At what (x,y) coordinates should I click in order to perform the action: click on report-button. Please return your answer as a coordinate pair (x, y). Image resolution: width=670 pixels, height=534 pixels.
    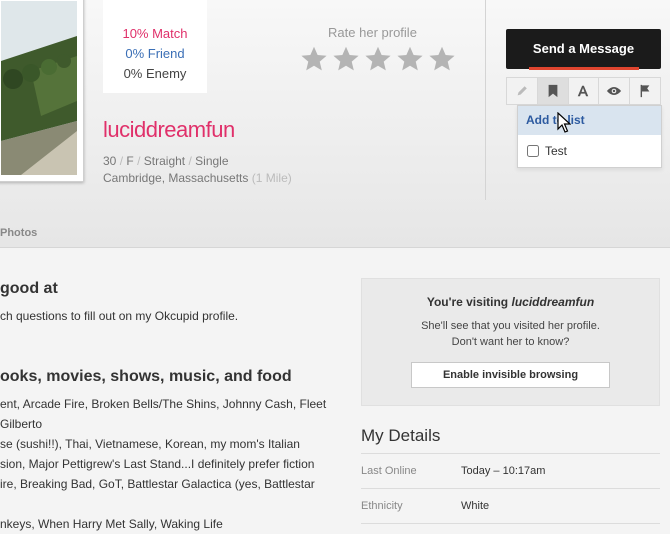
    Looking at the image, I should click on (645, 91).